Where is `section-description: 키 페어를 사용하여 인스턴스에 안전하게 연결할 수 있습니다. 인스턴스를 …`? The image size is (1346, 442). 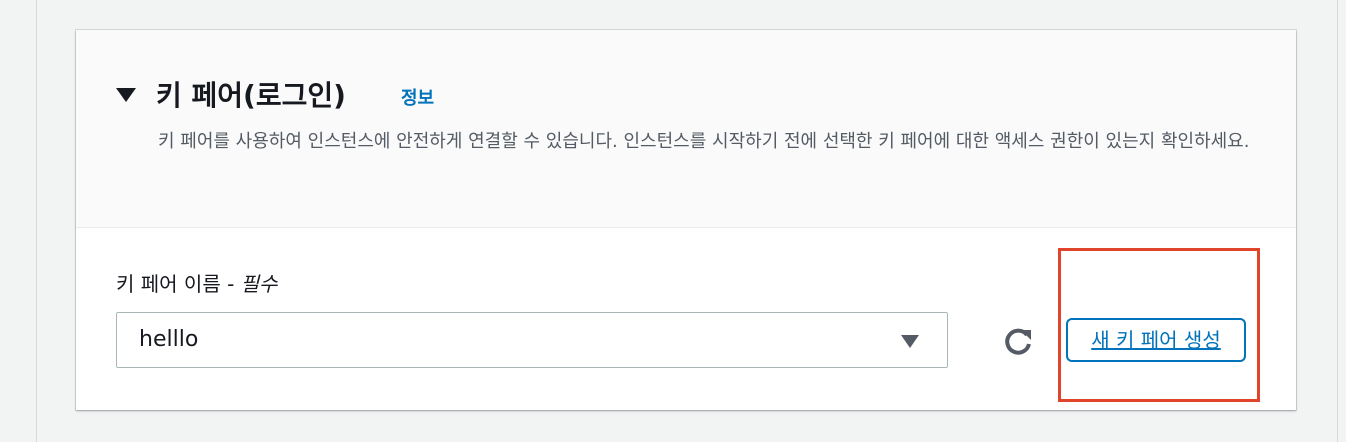 section-description: 키 페어를 사용하여 인스턴스에 안전하게 연결할 수 있습니다. 인스턴스를 … is located at coordinates (704, 141).